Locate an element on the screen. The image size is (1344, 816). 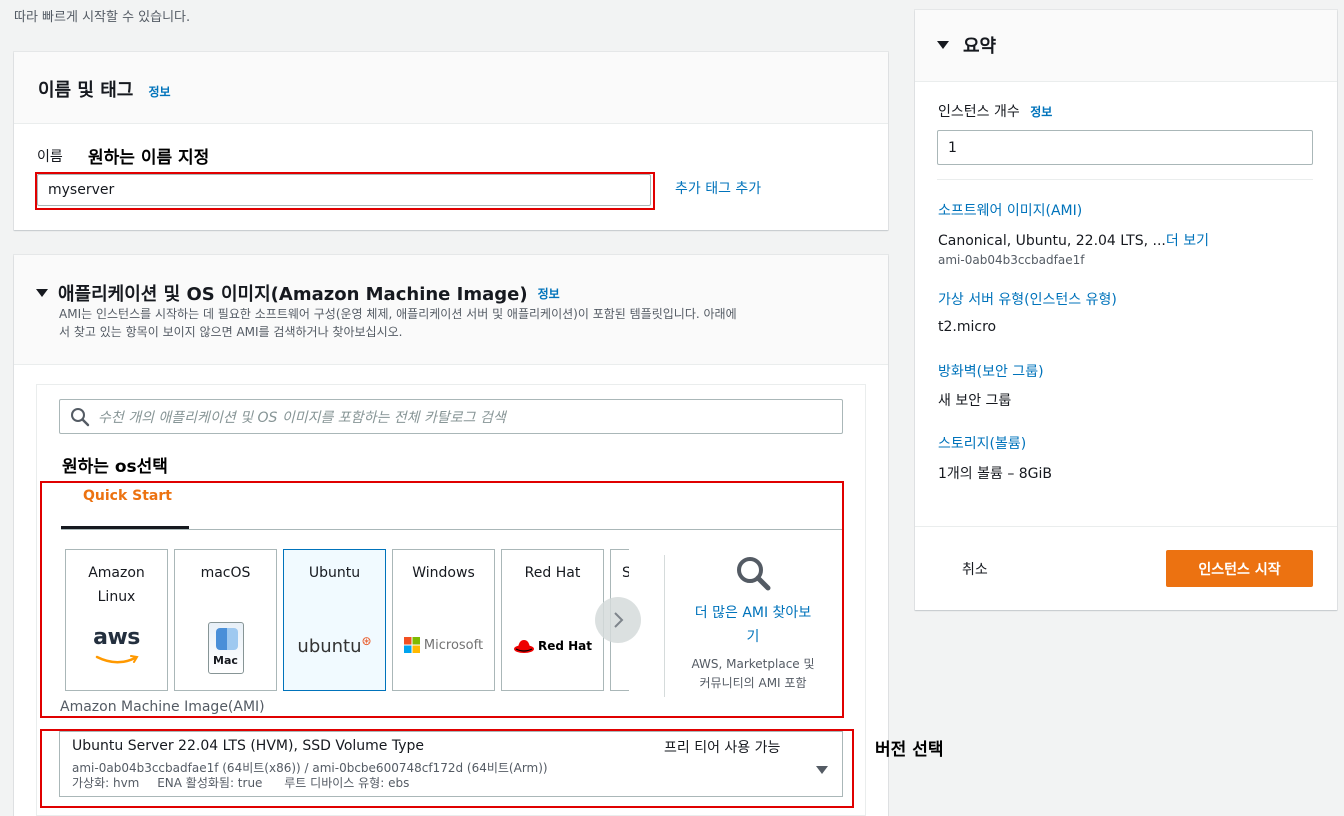
search-icon is located at coordinates (80, 416).